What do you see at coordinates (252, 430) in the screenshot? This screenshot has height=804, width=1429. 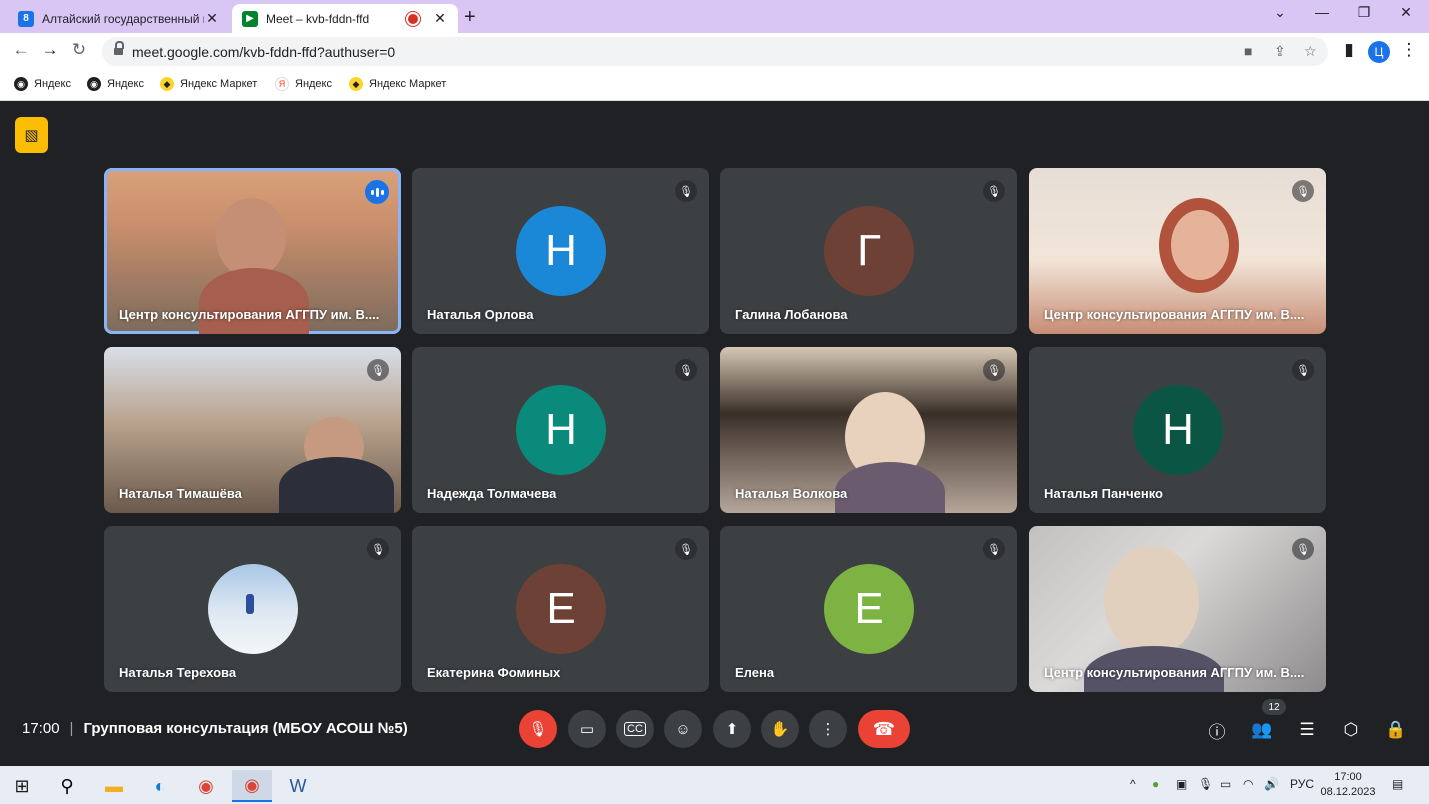 I see `participant-tile: 🎙 Наталья Тимашёва` at bounding box center [252, 430].